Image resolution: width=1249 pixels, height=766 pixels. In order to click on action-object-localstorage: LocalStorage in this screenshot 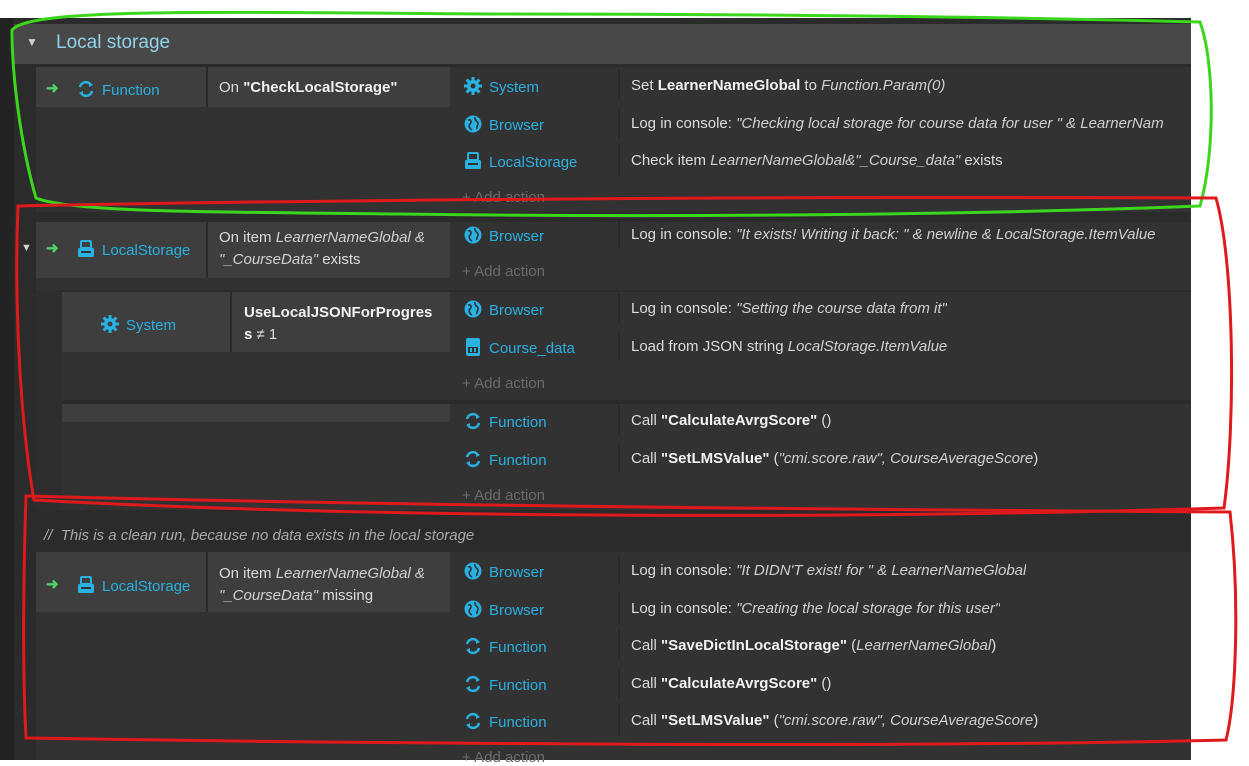, I will do `click(520, 161)`.